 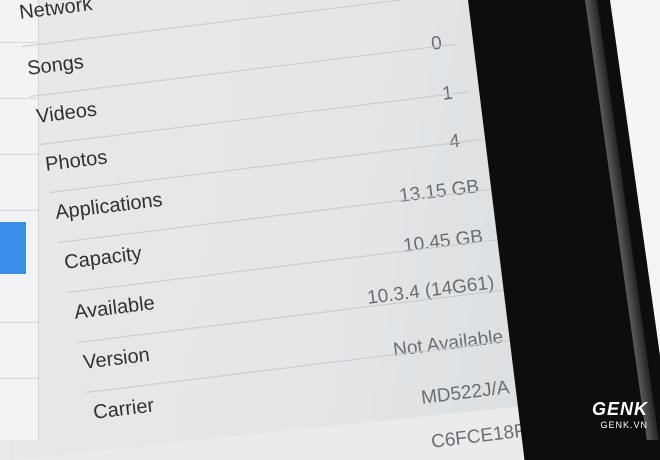 I want to click on watermark: GENK GENK.VN, so click(x=620, y=414).